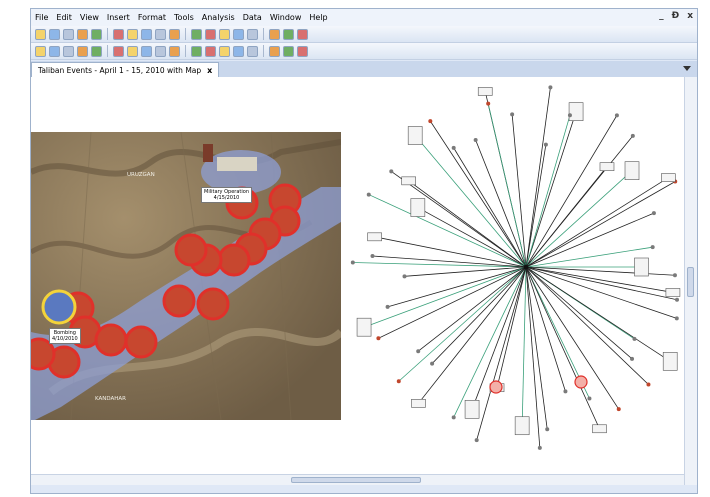 This screenshot has height=497, width=710. What do you see at coordinates (132, 51) in the screenshot?
I see `line-icon` at bounding box center [132, 51].